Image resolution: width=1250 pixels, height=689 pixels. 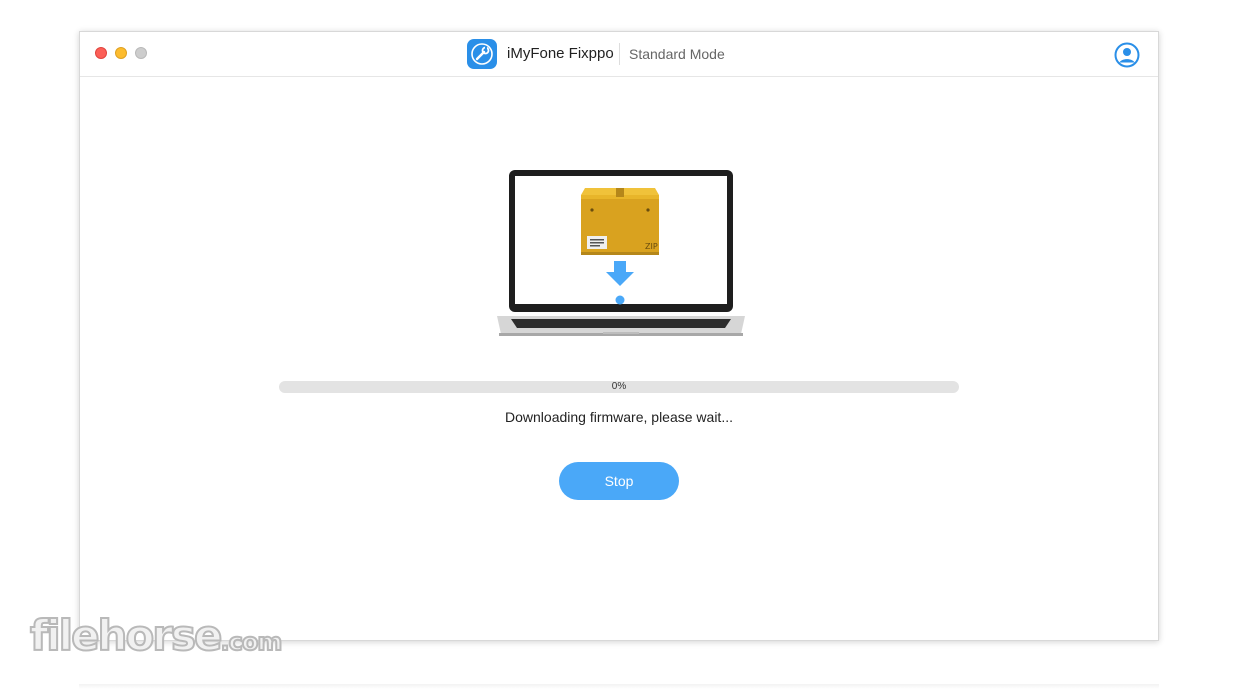 What do you see at coordinates (252, 642) in the screenshot?
I see `watermark-suffix: .com` at bounding box center [252, 642].